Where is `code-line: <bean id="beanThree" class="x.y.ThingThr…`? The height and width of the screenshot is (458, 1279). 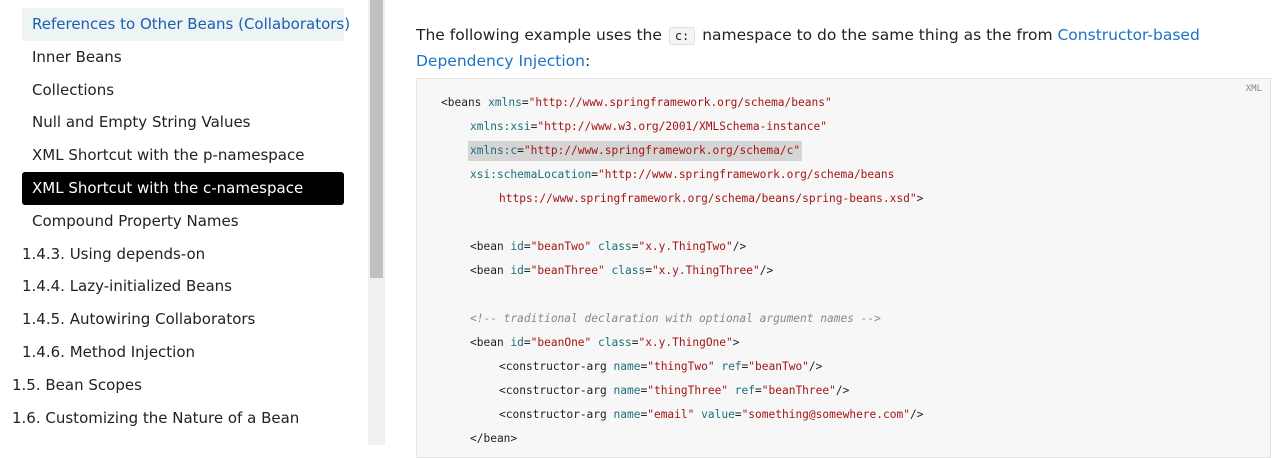
code-line: <bean id="beanThree" class="x.y.ThingThr… is located at coordinates (621, 271).